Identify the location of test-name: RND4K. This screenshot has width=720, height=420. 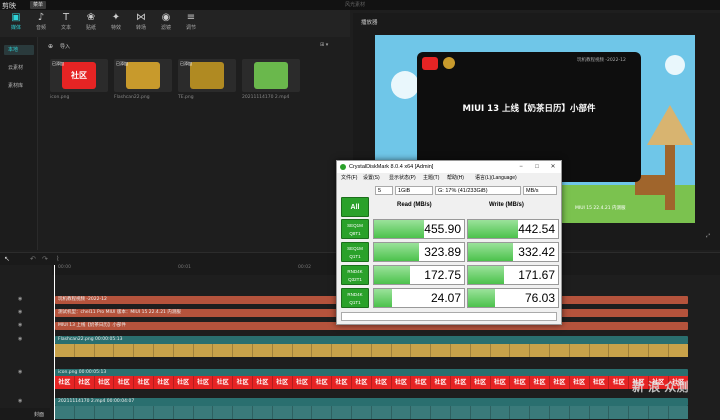
(355, 294).